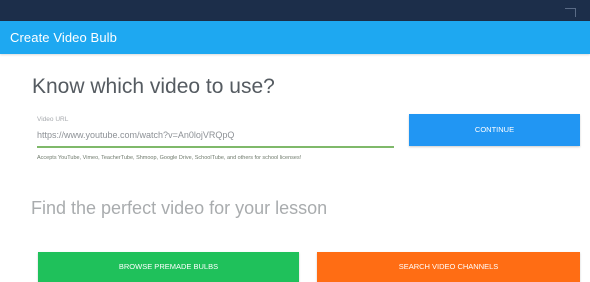  What do you see at coordinates (179, 208) in the screenshot?
I see `section-heading: Find the perfect video for your lesson` at bounding box center [179, 208].